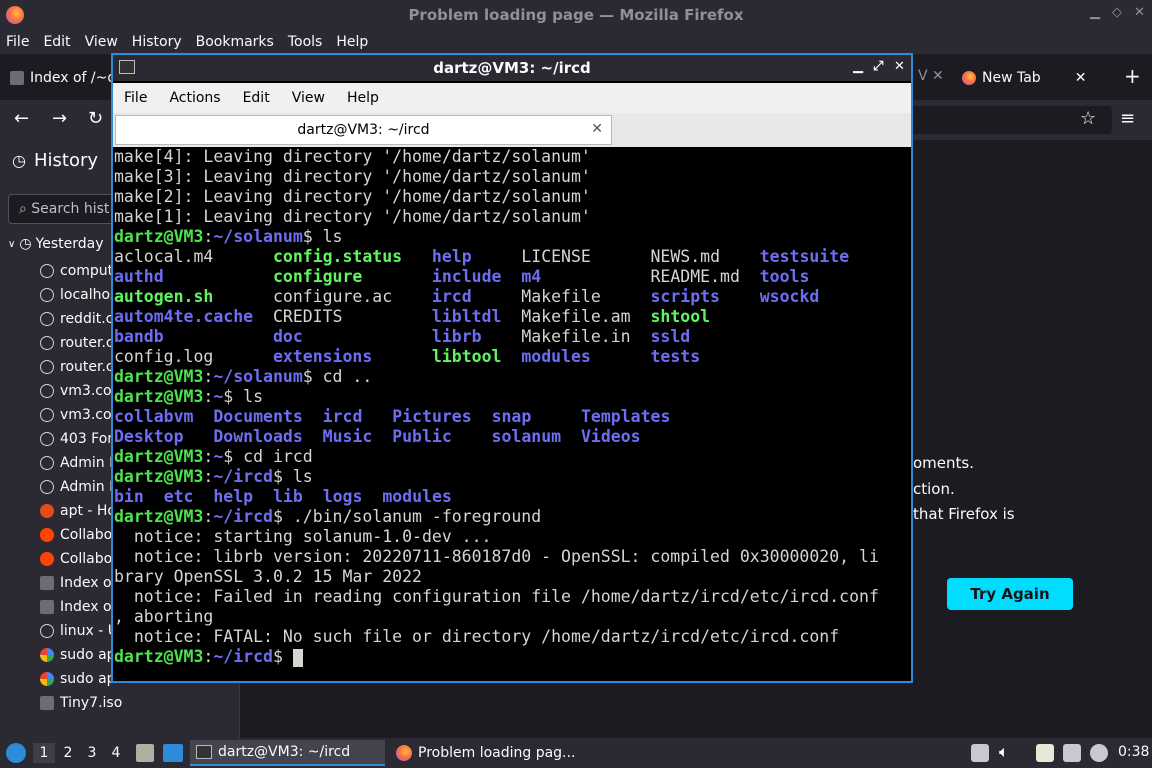  What do you see at coordinates (47, 535) in the screenshot?
I see `reddit-icon` at bounding box center [47, 535].